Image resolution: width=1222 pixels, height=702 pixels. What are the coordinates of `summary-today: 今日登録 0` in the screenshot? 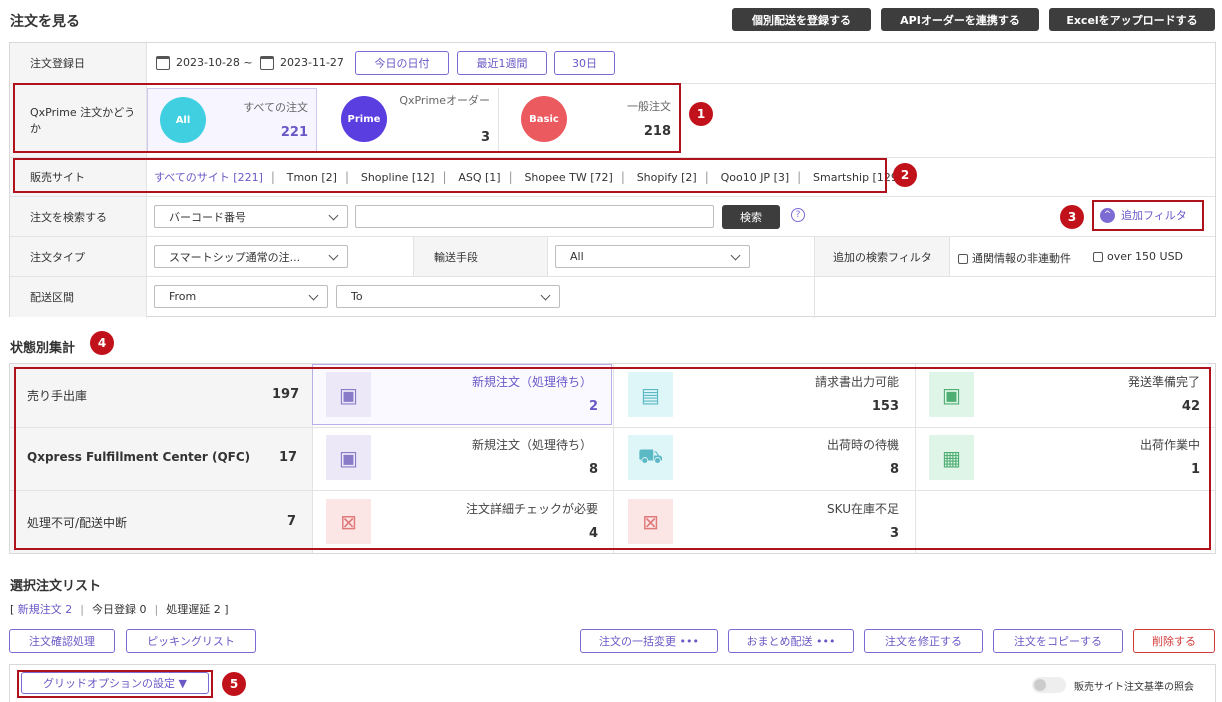 It's located at (119, 609).